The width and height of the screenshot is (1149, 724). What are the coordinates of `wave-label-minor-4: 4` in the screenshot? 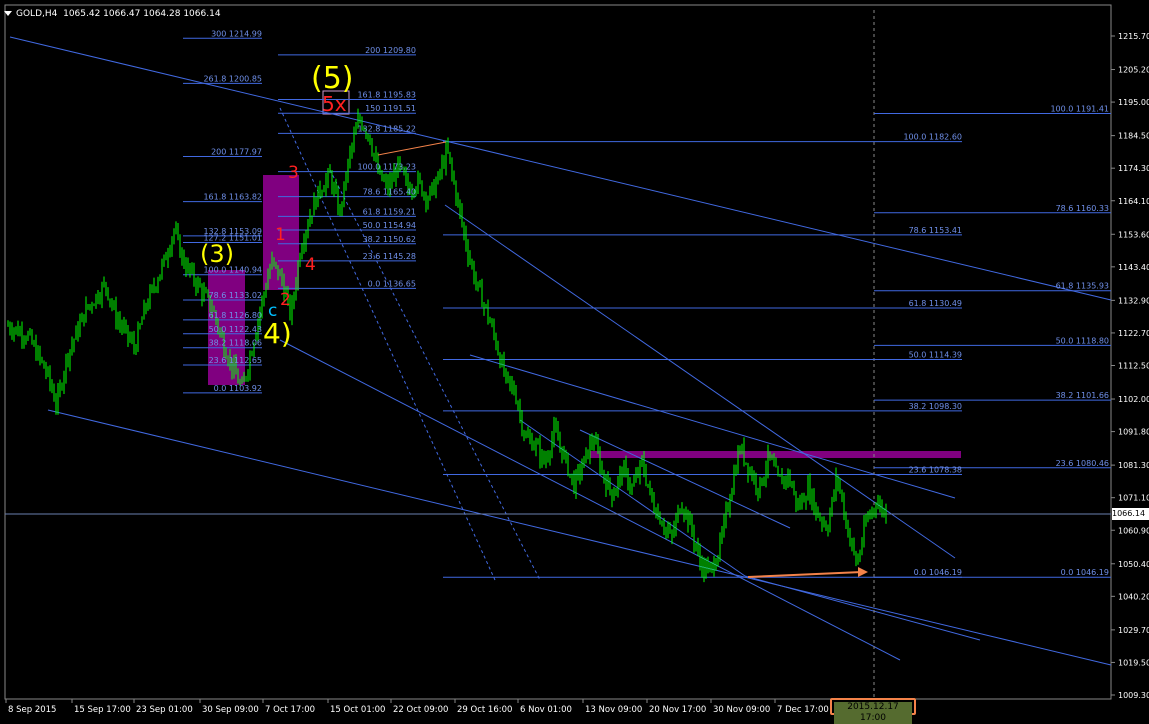 It's located at (310, 265).